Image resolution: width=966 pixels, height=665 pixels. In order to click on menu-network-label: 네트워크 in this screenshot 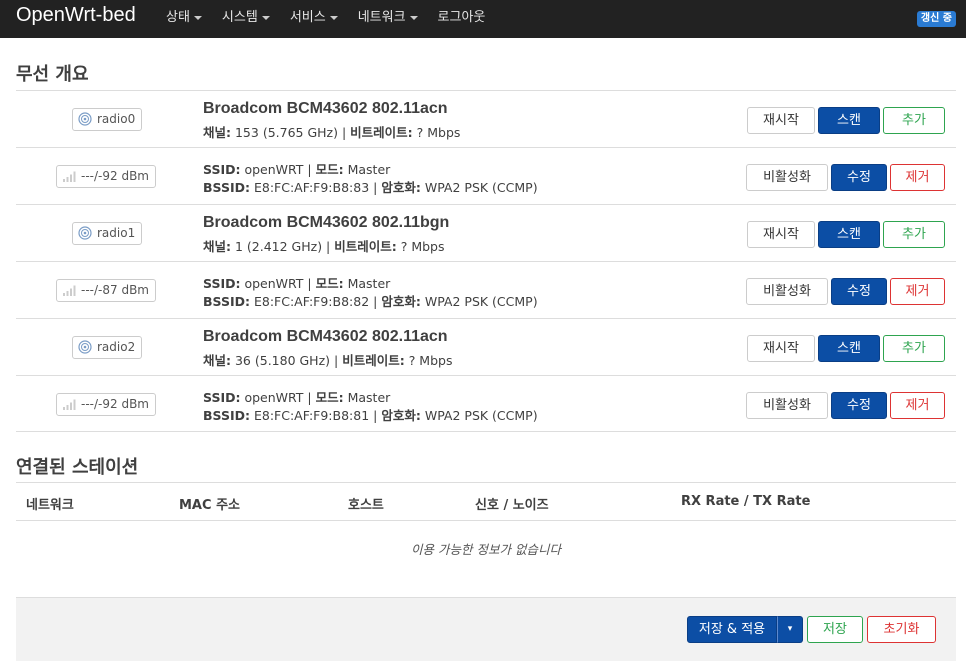, I will do `click(381, 17)`.